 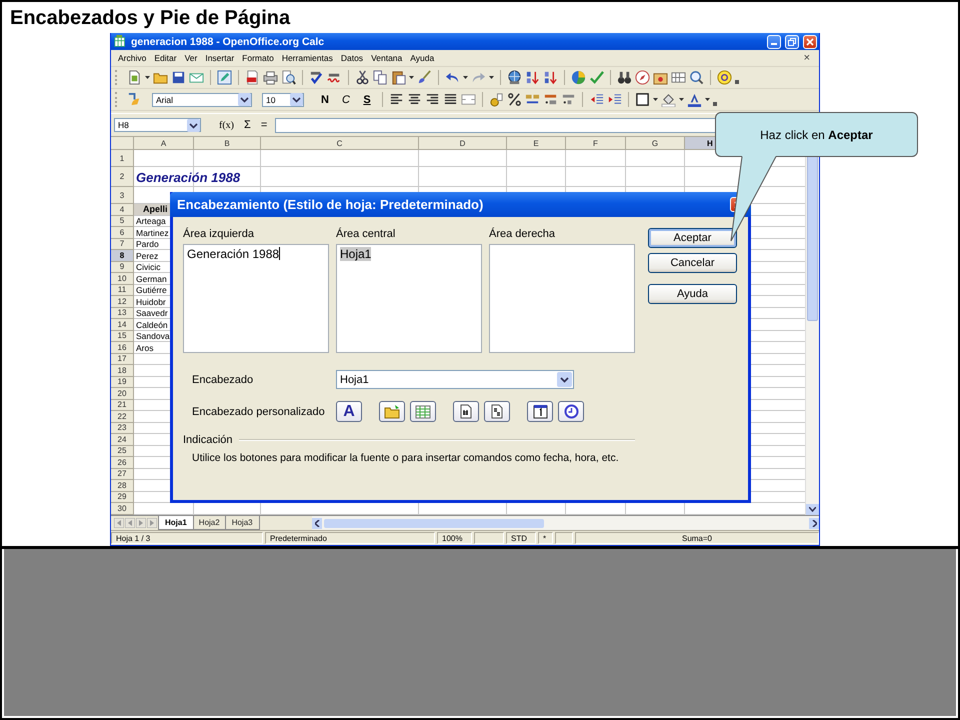 I want to click on menu-item: Editar, so click(x=165, y=58).